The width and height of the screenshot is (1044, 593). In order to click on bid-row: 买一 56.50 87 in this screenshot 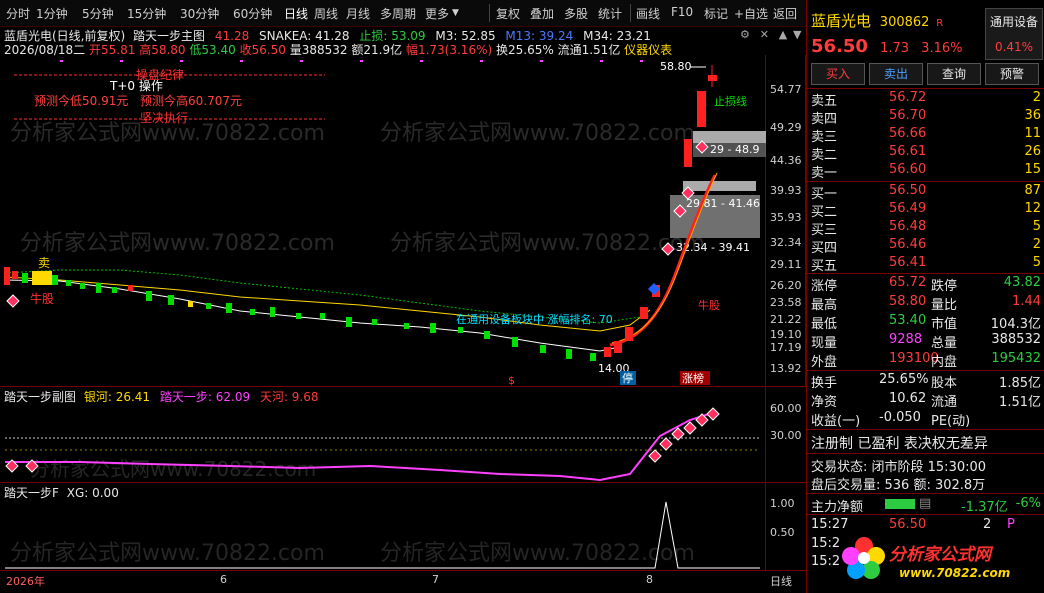, I will do `click(926, 192)`.